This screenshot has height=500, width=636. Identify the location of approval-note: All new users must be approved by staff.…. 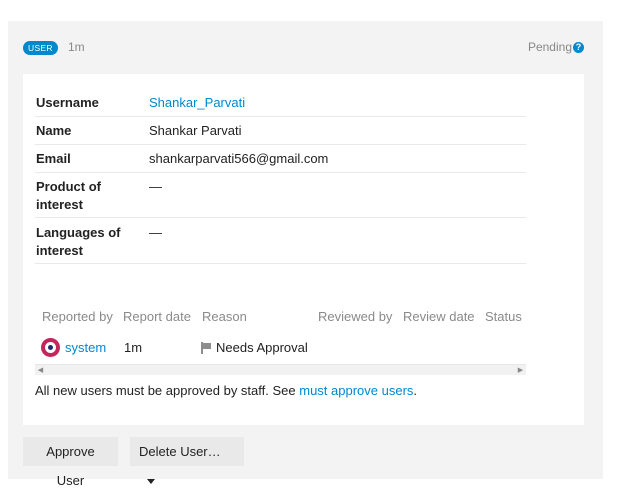
(226, 390).